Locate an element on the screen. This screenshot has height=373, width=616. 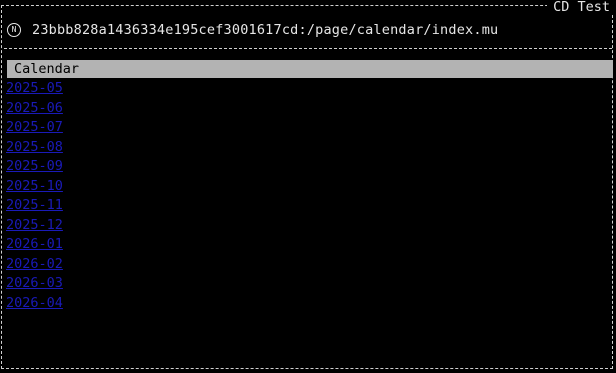
list-item: 2025-12 is located at coordinates (34, 226).